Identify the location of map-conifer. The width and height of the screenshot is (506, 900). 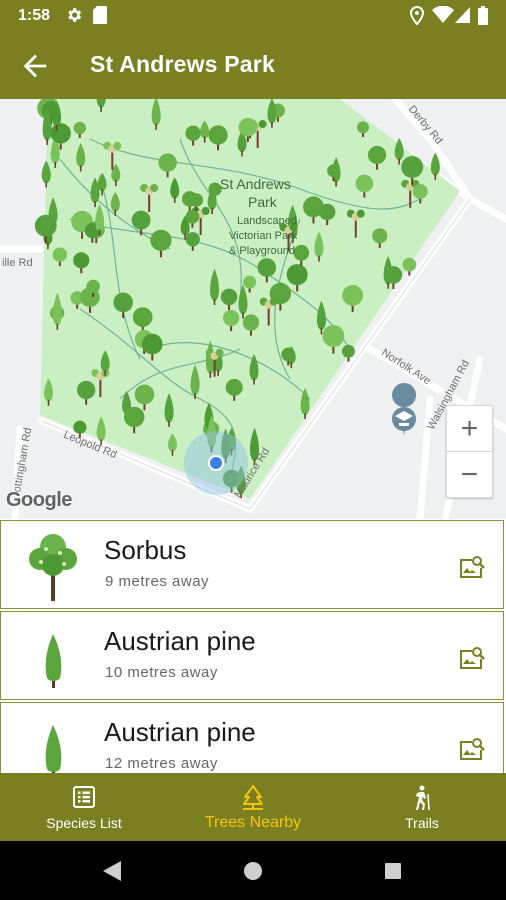
(399, 149).